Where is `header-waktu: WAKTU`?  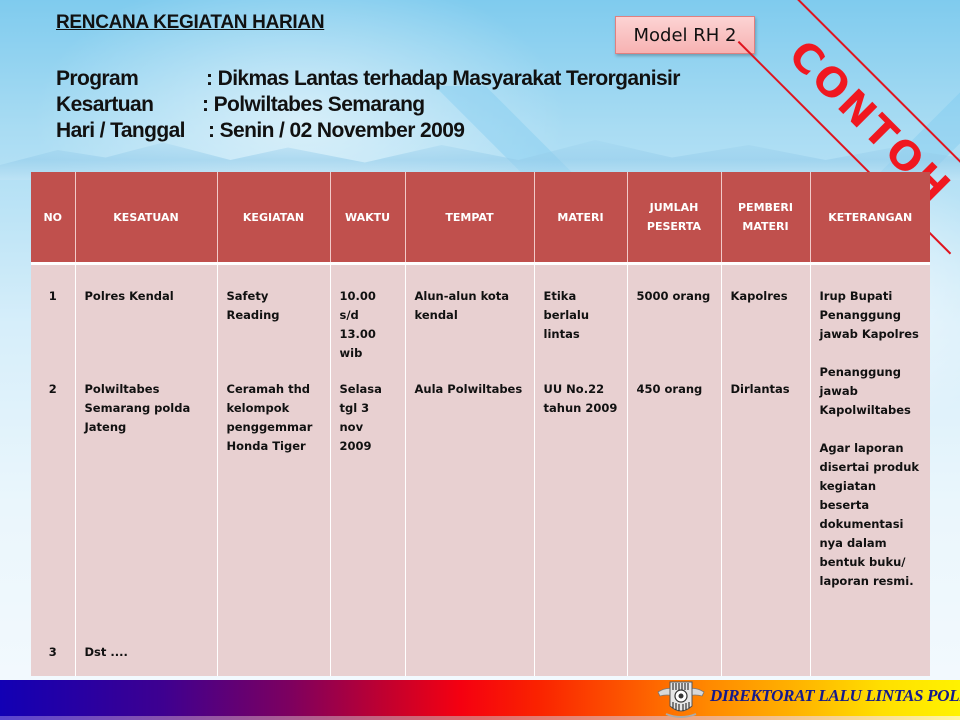 header-waktu: WAKTU is located at coordinates (368, 218).